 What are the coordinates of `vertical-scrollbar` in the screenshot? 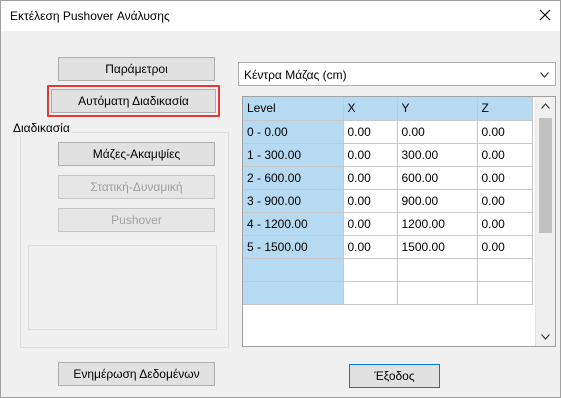 It's located at (545, 221).